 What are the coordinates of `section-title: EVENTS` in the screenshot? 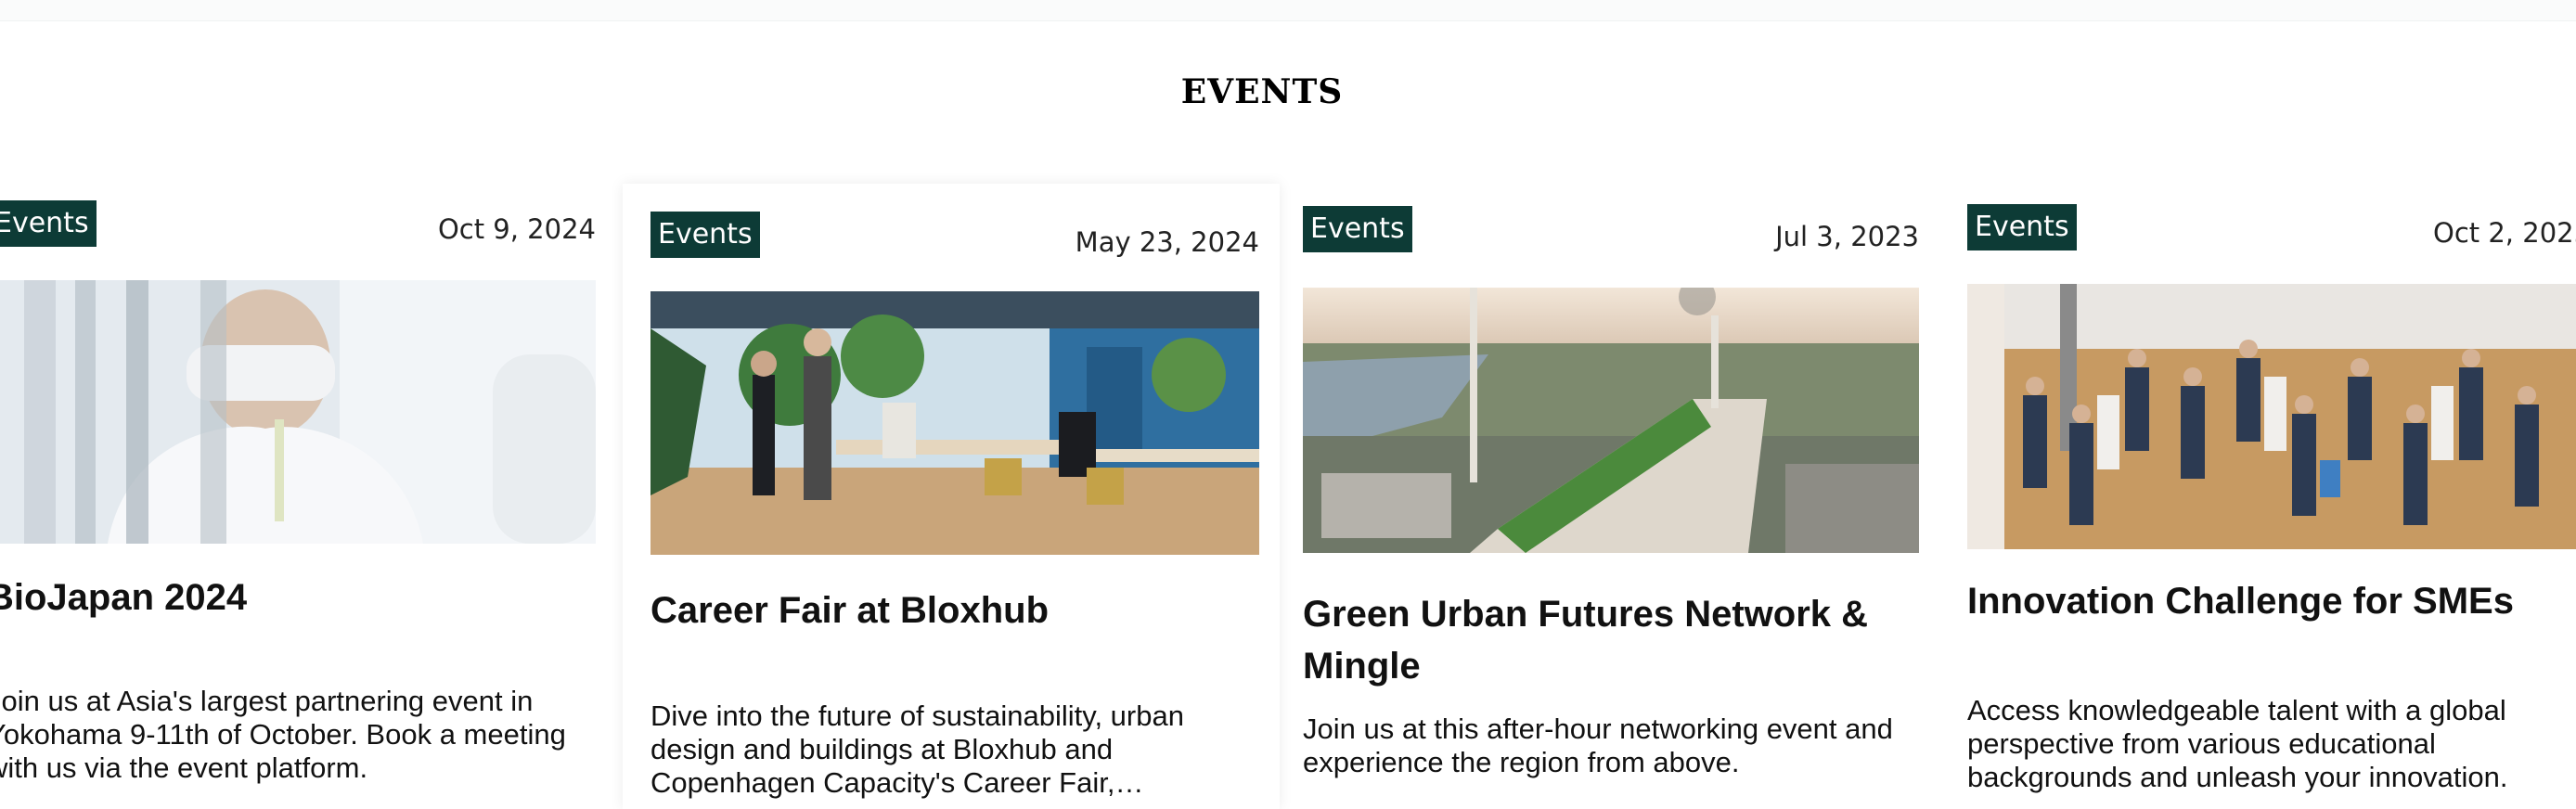 It's located at (1262, 91).